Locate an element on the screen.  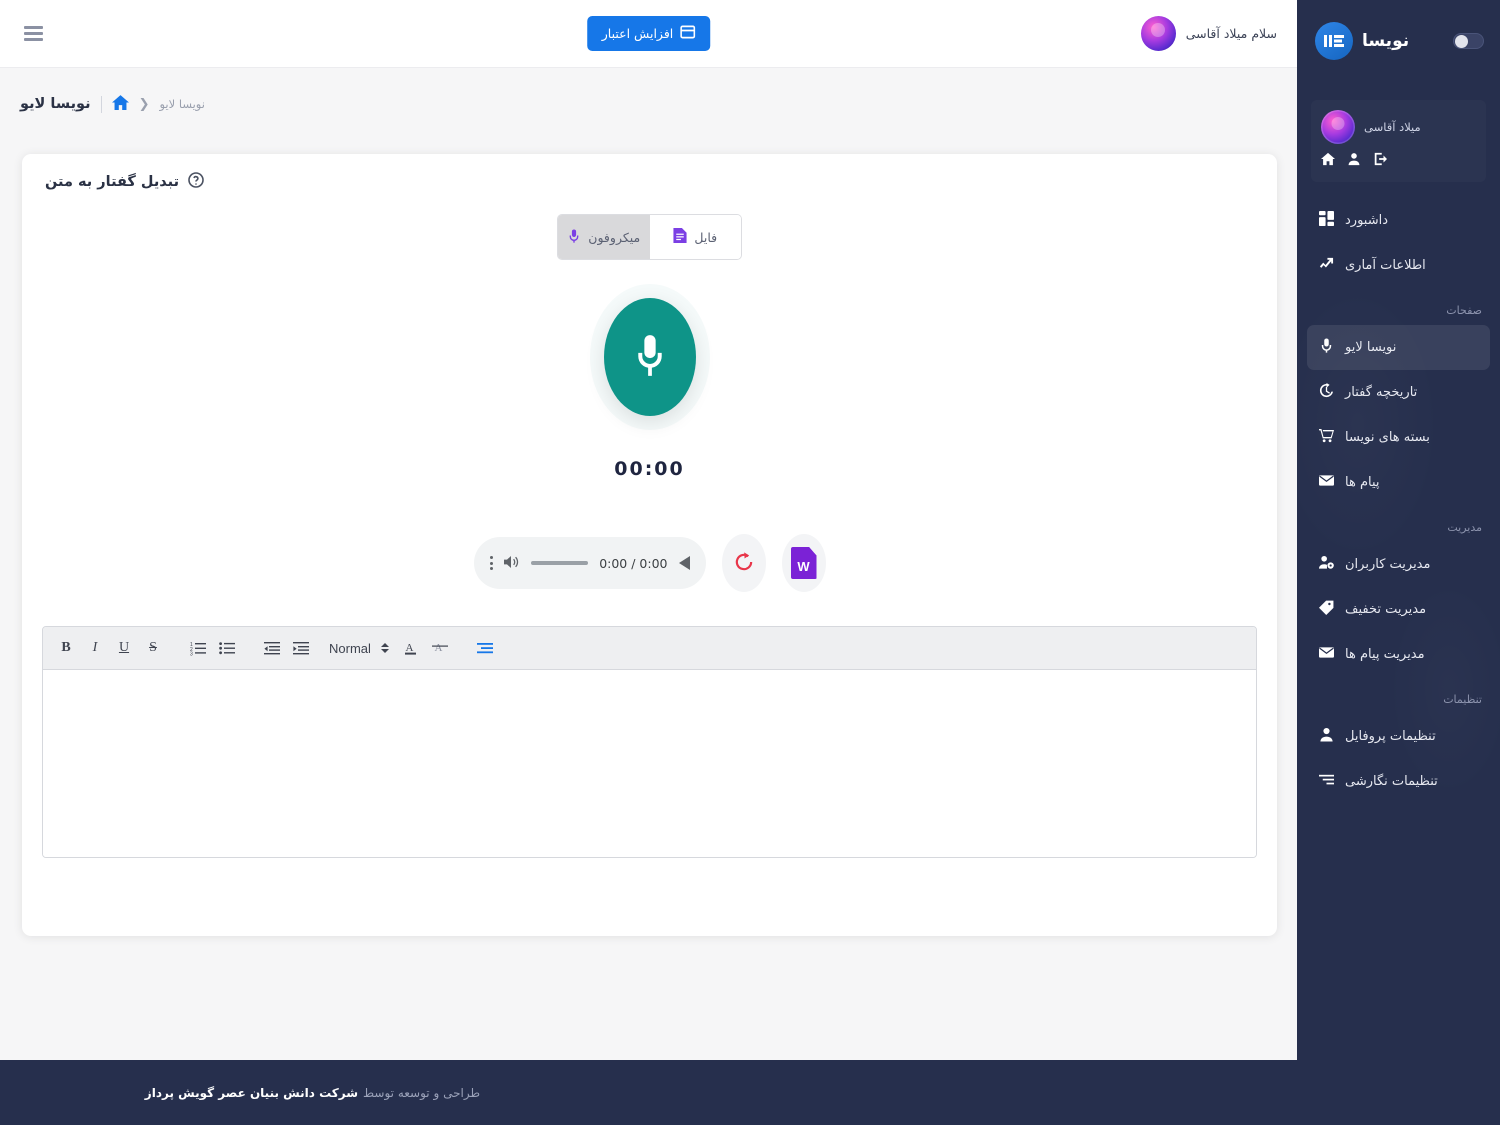
add-credit-button: افزایش اعتبار is located at coordinates (648, 33).